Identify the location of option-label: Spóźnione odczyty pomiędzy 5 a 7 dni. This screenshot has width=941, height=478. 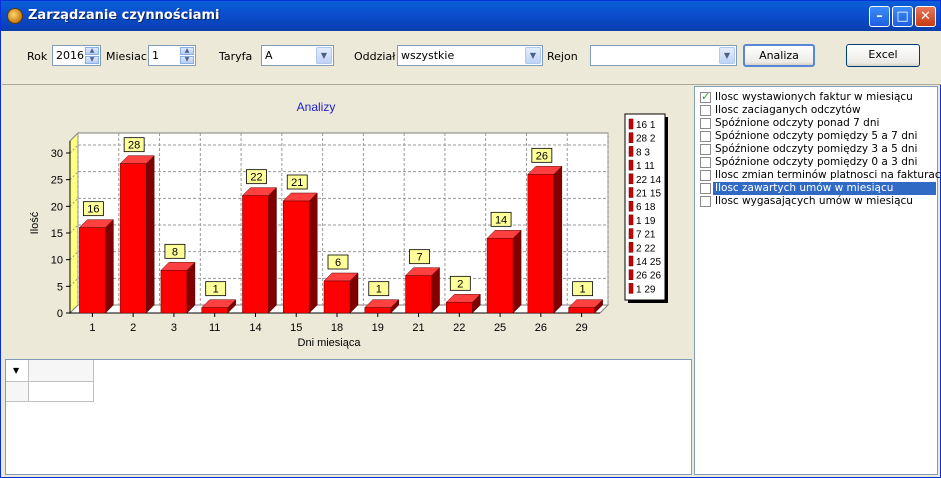
(816, 136).